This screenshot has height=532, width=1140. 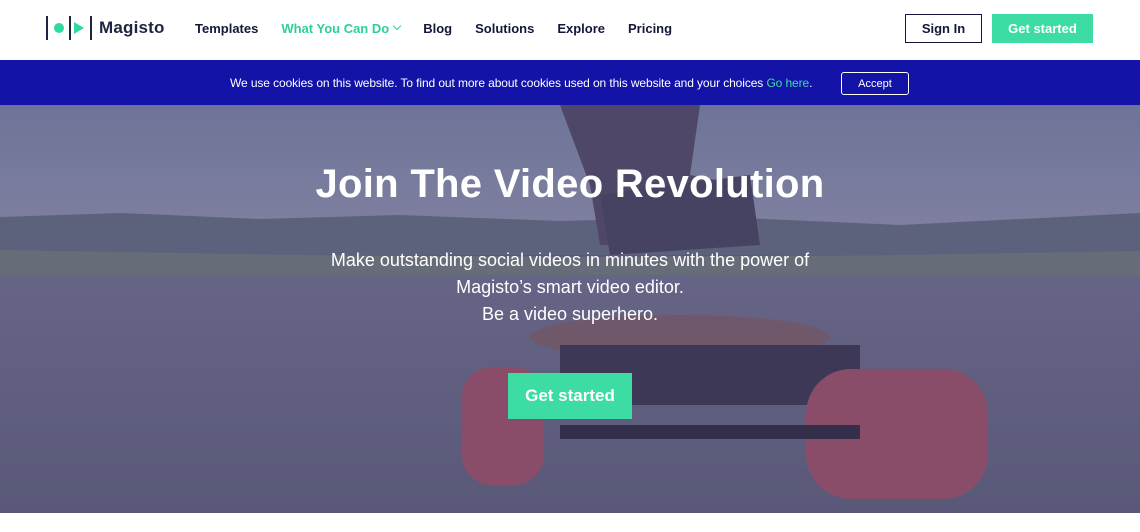 I want to click on nav-item-pricing: Pricing, so click(x=650, y=28).